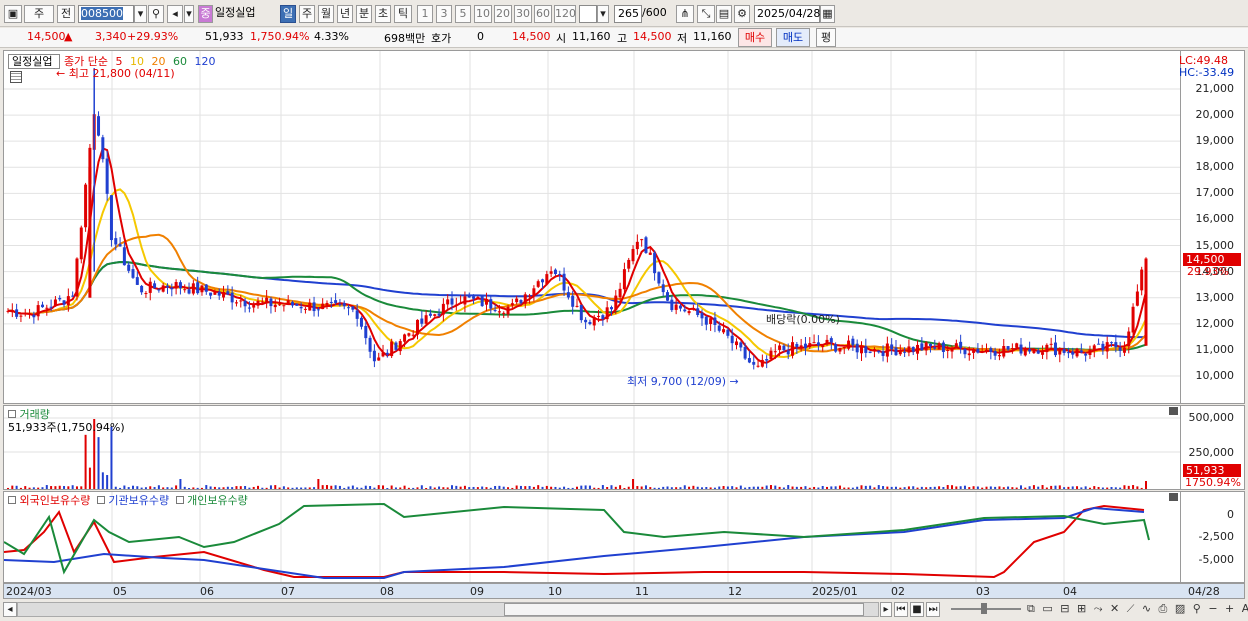  Describe the element at coordinates (66, 14) in the screenshot. I see `flag-select: 전` at that location.